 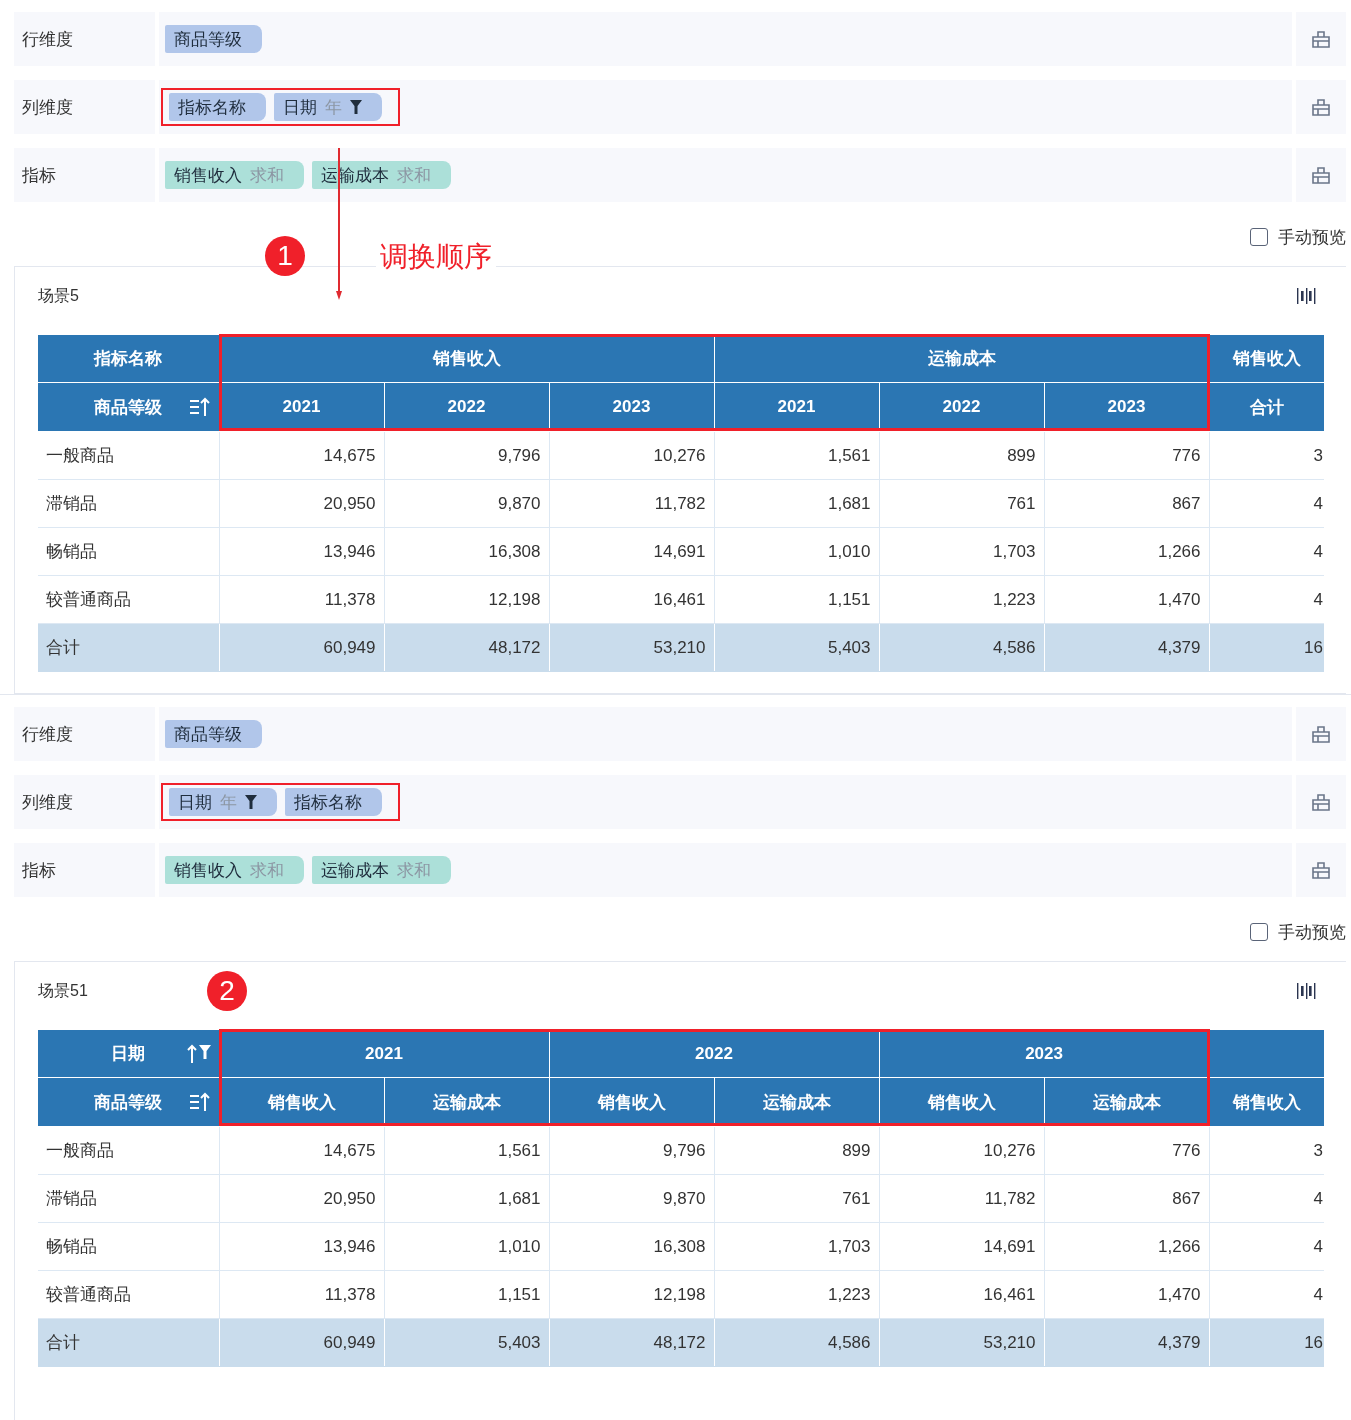 I want to click on header-label: 指标名称, so click(x=128, y=359).